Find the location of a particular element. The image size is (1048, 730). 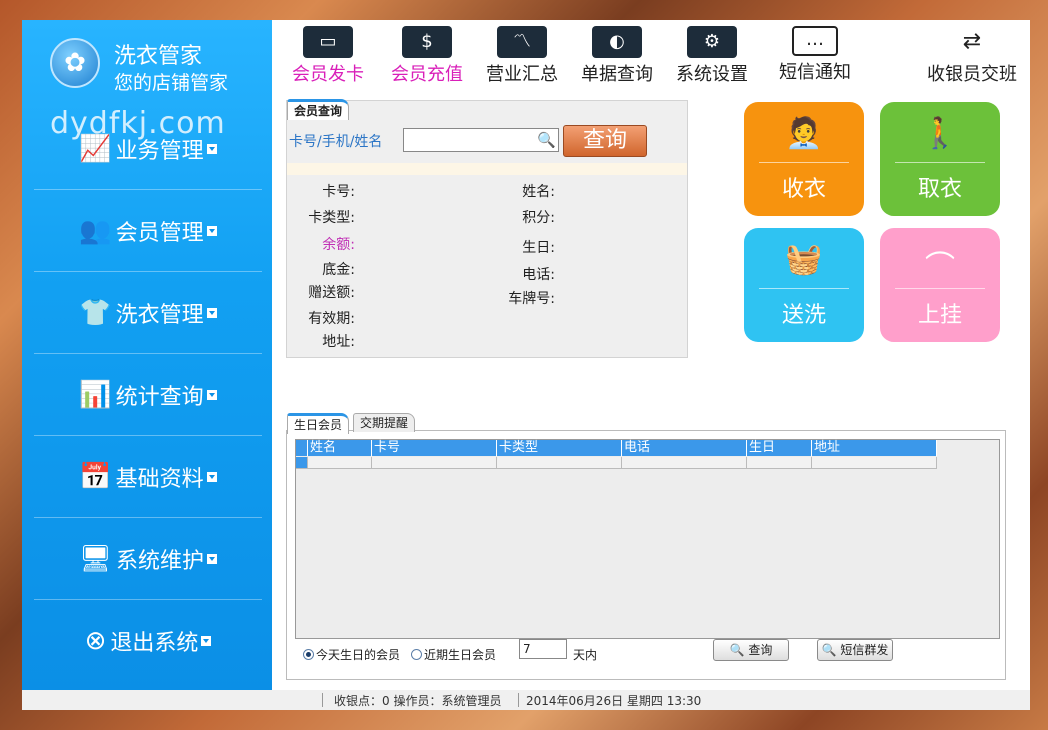

tab-due-reminder: 交期提醒 is located at coordinates (384, 422).